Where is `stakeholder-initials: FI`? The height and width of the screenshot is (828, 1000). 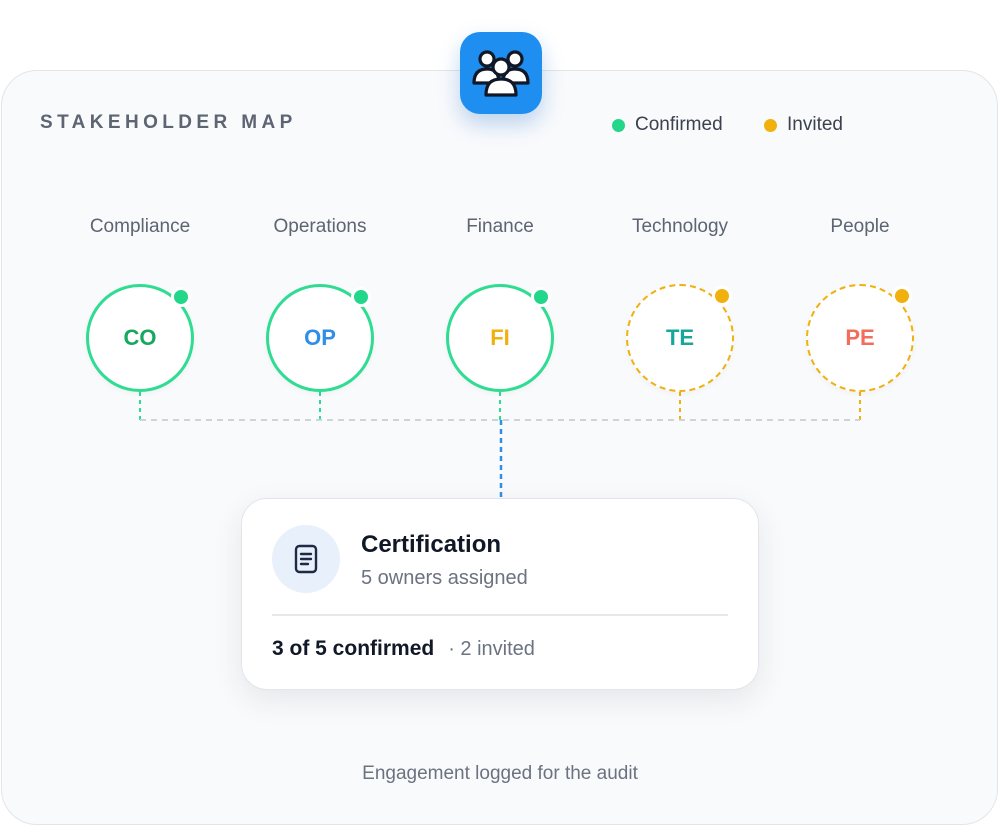
stakeholder-initials: FI is located at coordinates (500, 337).